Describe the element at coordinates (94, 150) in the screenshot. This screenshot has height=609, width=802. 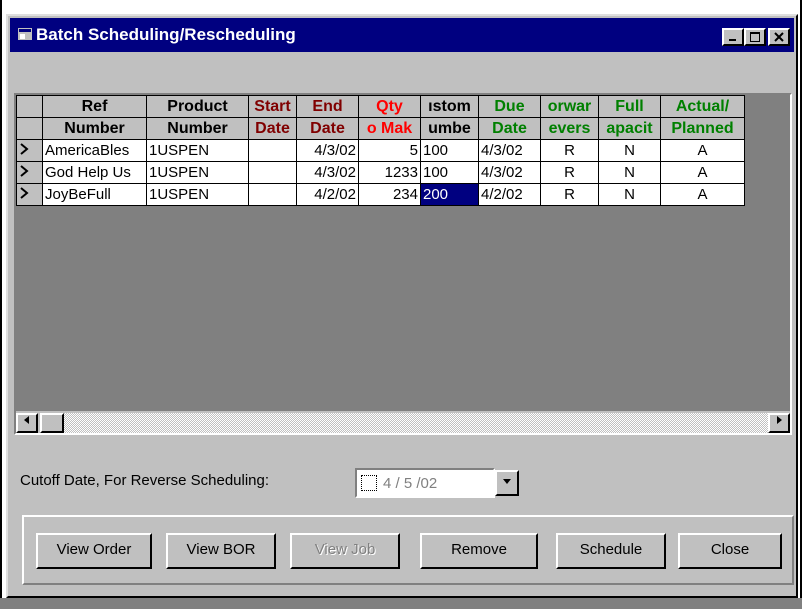
I see `cell-ref: AmericaBles` at that location.